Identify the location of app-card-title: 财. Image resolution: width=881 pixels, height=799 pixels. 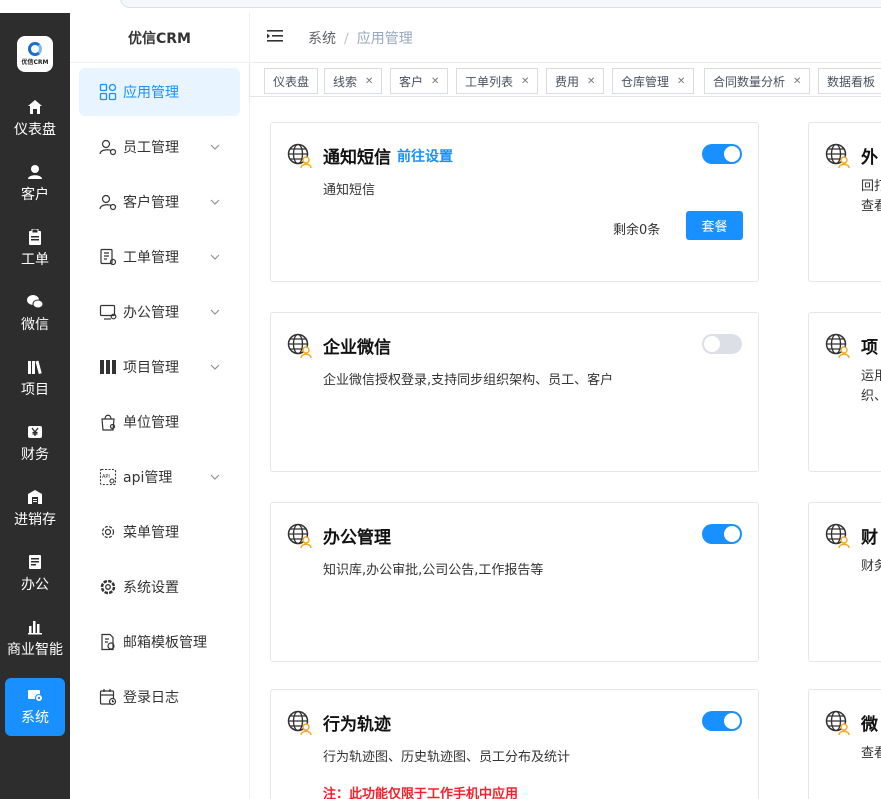
(869, 538).